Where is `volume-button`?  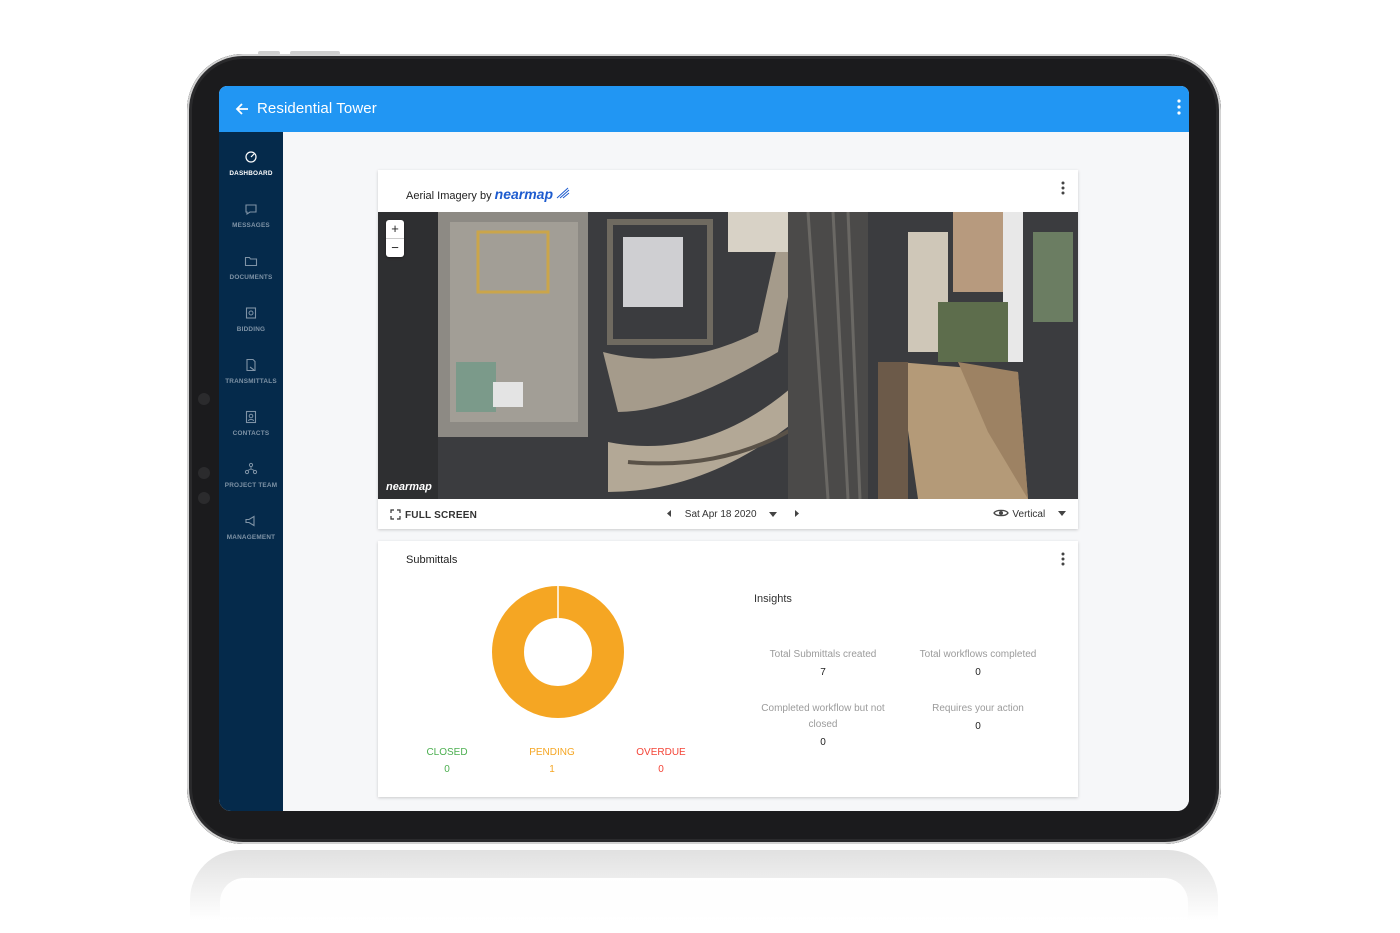 volume-button is located at coordinates (269, 53).